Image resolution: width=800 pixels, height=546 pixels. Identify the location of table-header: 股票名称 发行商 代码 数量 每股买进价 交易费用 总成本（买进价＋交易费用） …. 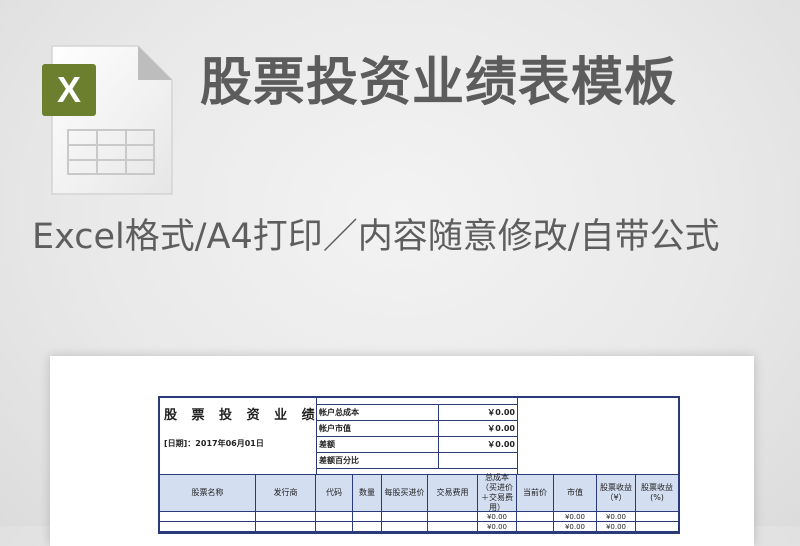
(419, 492).